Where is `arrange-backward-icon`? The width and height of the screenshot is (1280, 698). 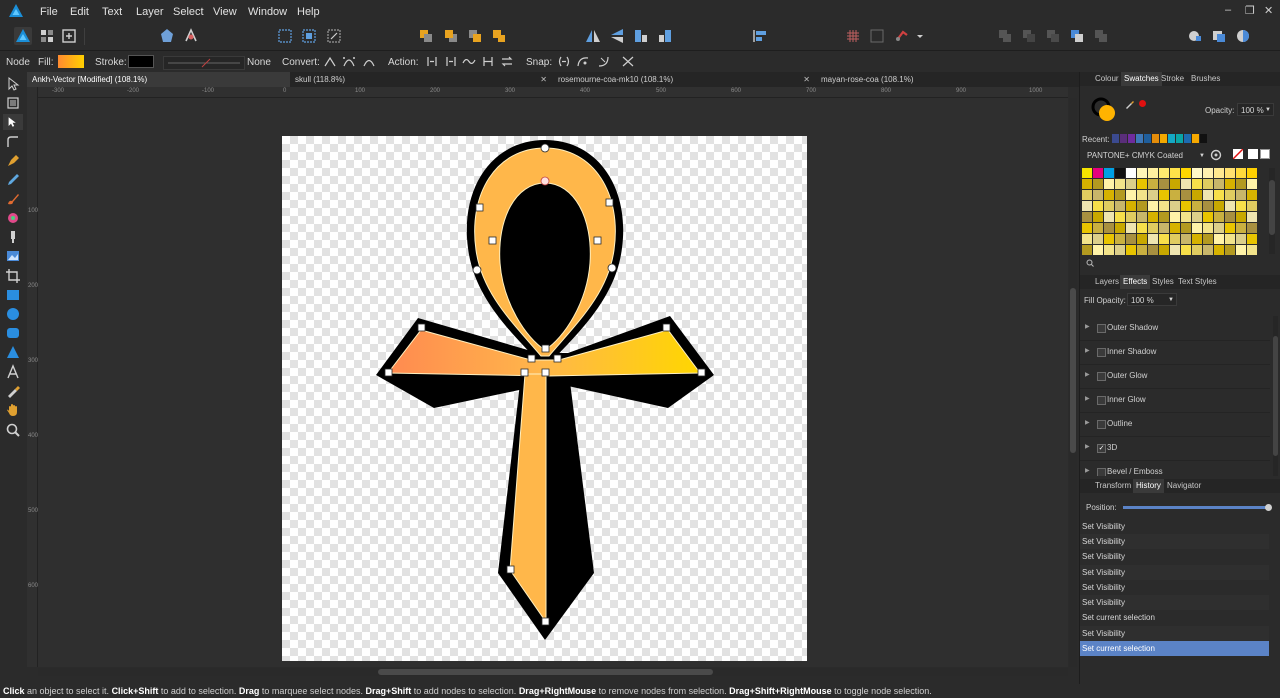
arrange-backward-icon is located at coordinates (451, 36).